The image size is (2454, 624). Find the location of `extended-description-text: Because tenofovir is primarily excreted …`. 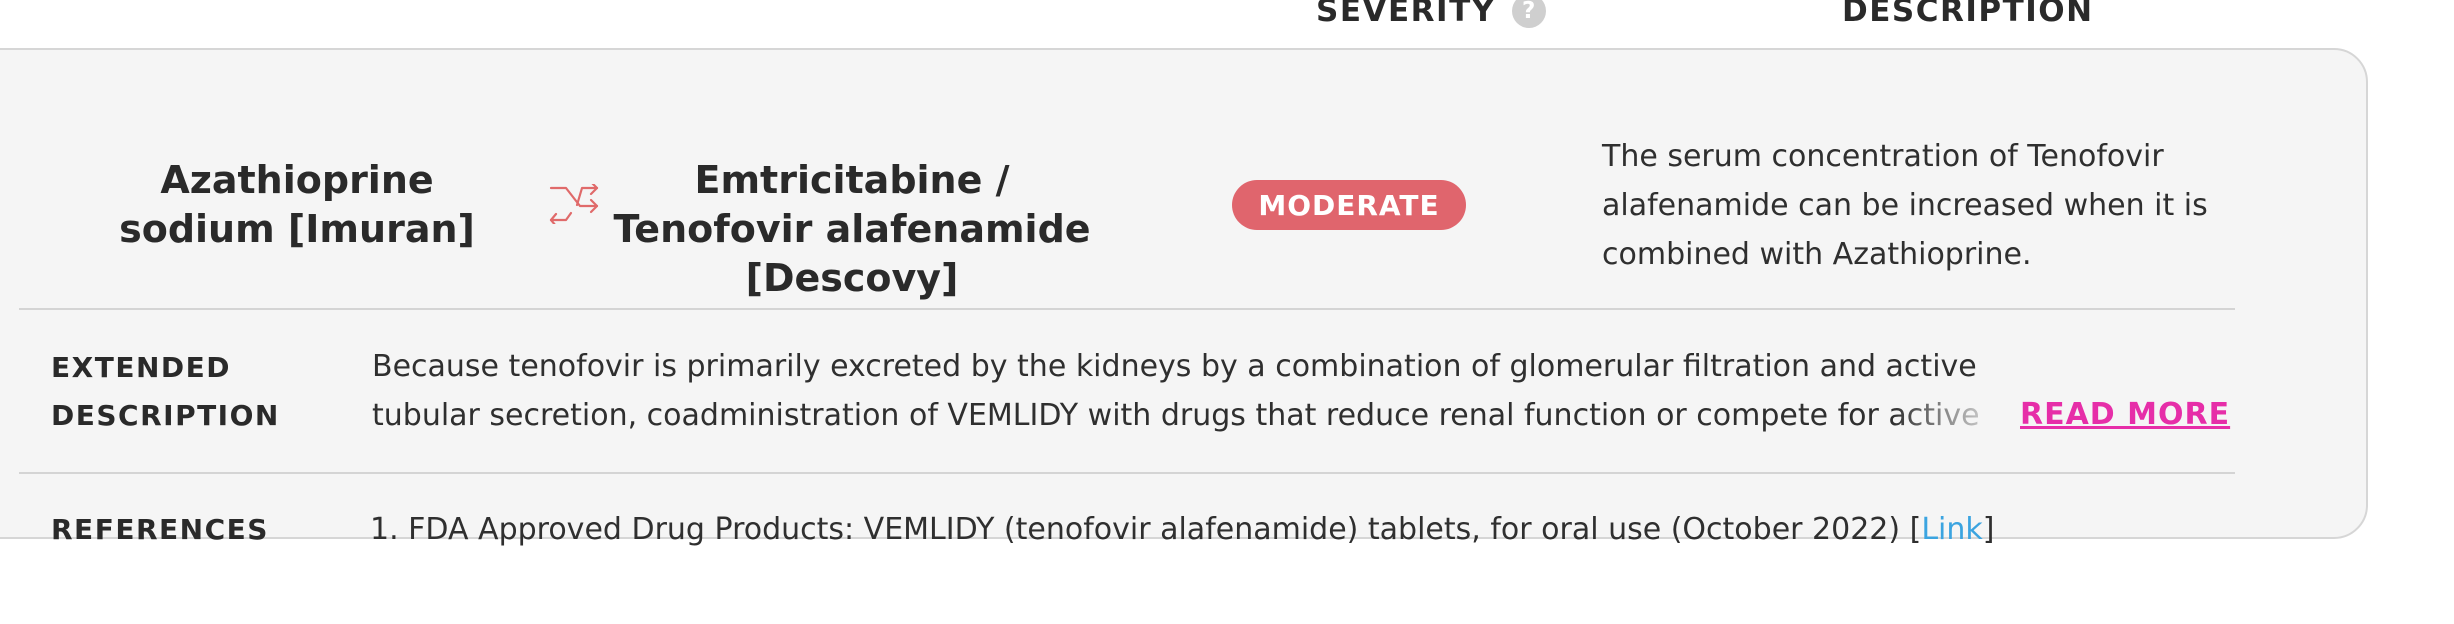

extended-description-text: Because tenofovir is primarily excreted … is located at coordinates (1176, 391).